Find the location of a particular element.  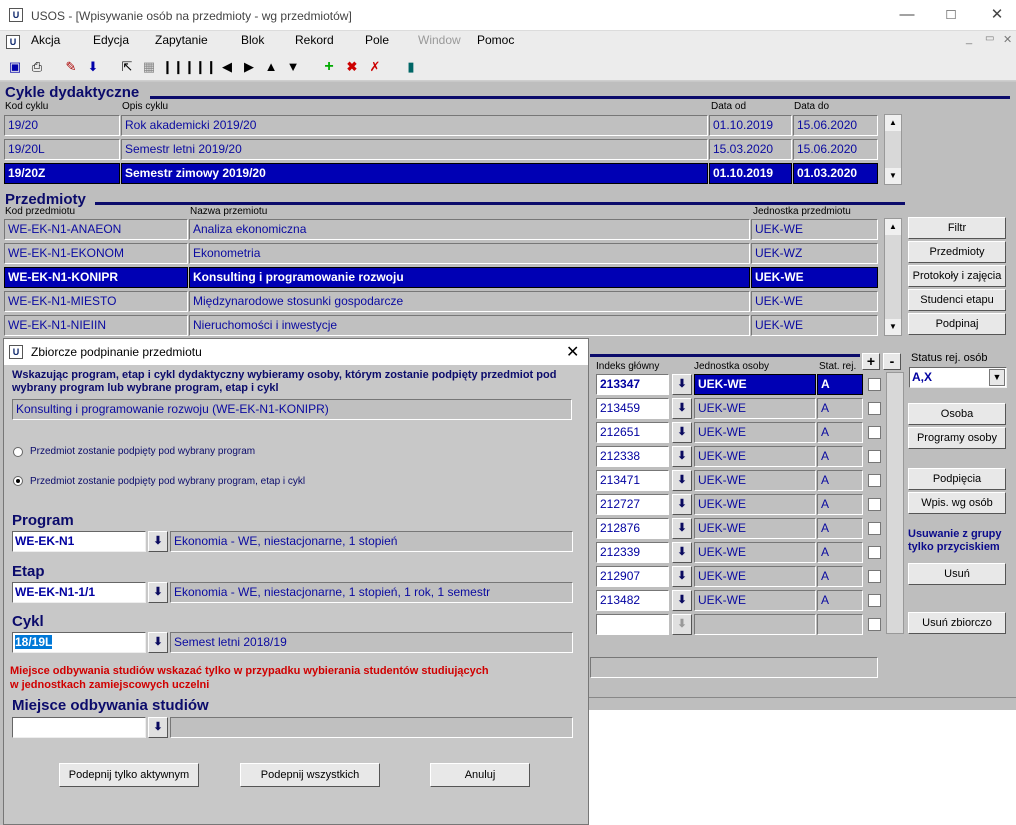

menu-edycja: Edycja is located at coordinates (111, 40).